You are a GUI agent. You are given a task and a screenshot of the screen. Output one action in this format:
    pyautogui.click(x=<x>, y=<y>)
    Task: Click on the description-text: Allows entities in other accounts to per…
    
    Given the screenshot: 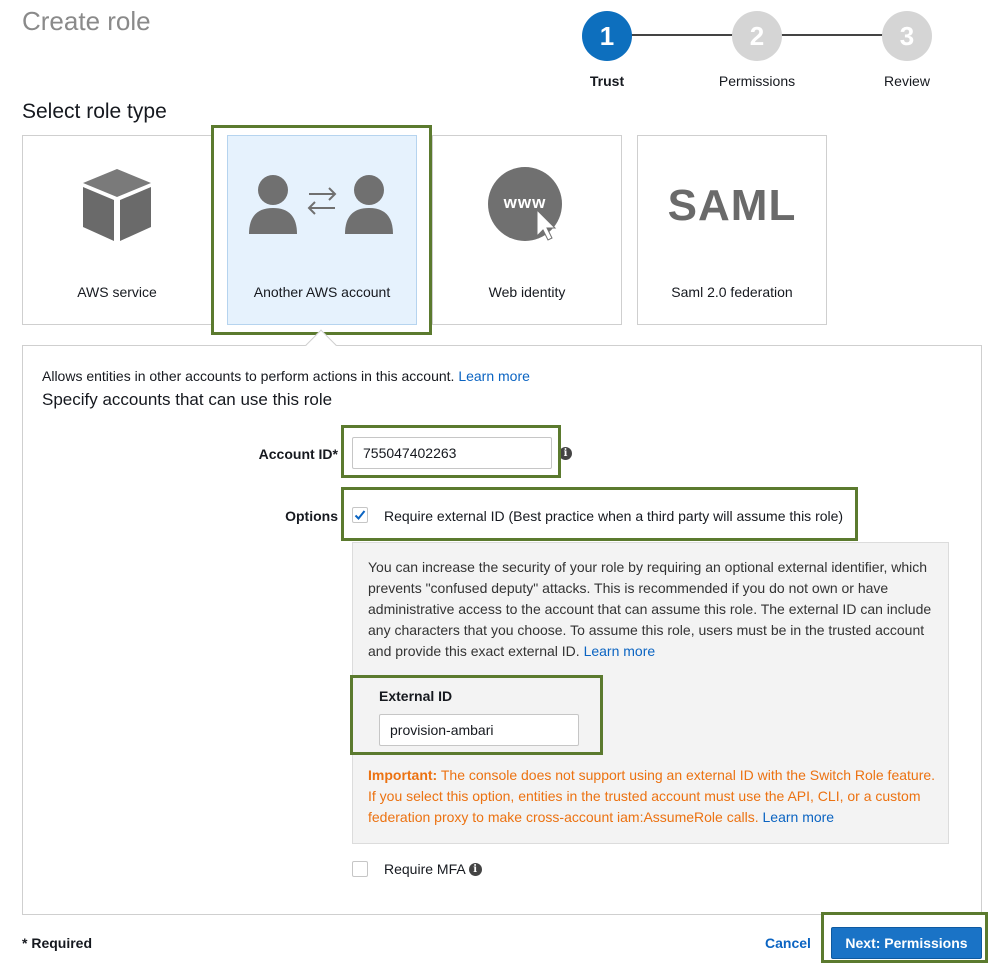 What is the action you would take?
    pyautogui.click(x=248, y=376)
    